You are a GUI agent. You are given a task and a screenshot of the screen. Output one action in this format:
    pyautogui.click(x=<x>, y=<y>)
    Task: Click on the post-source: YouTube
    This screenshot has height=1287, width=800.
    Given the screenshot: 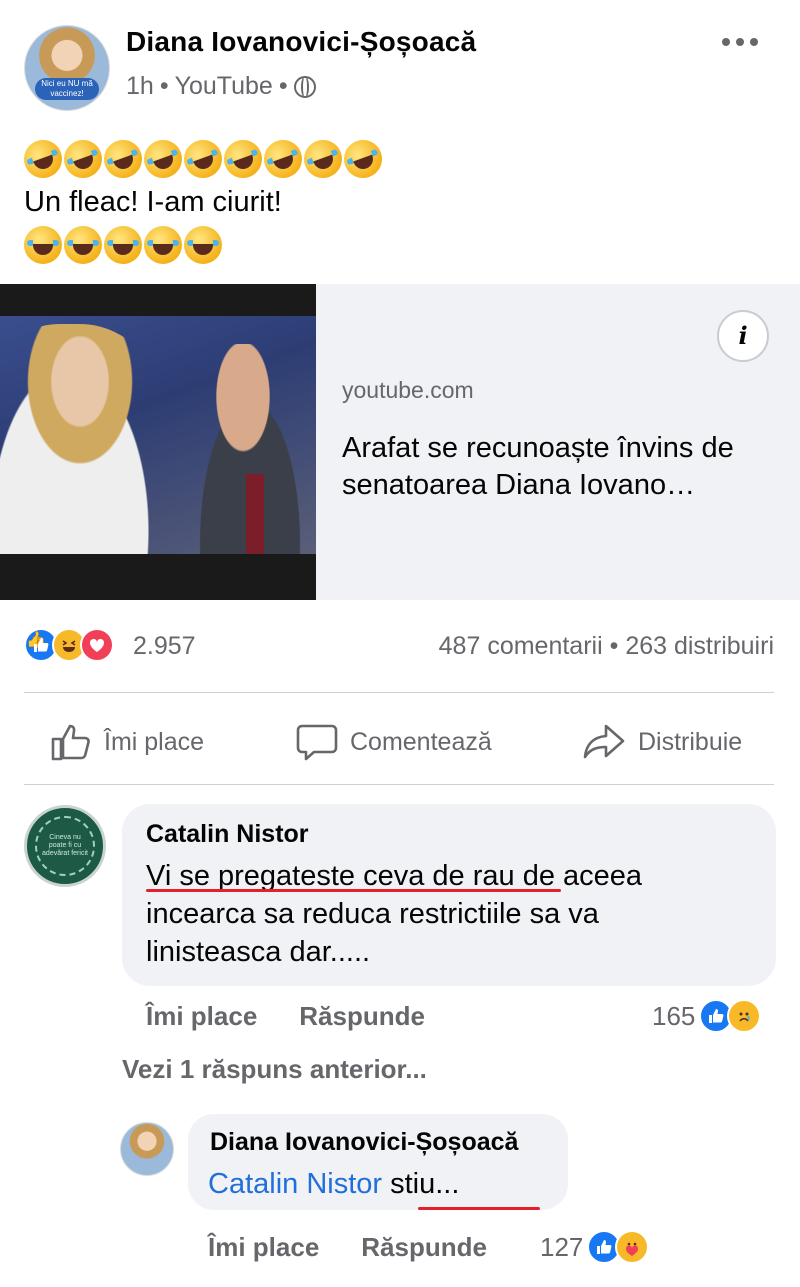 What is the action you would take?
    pyautogui.click(x=223, y=86)
    